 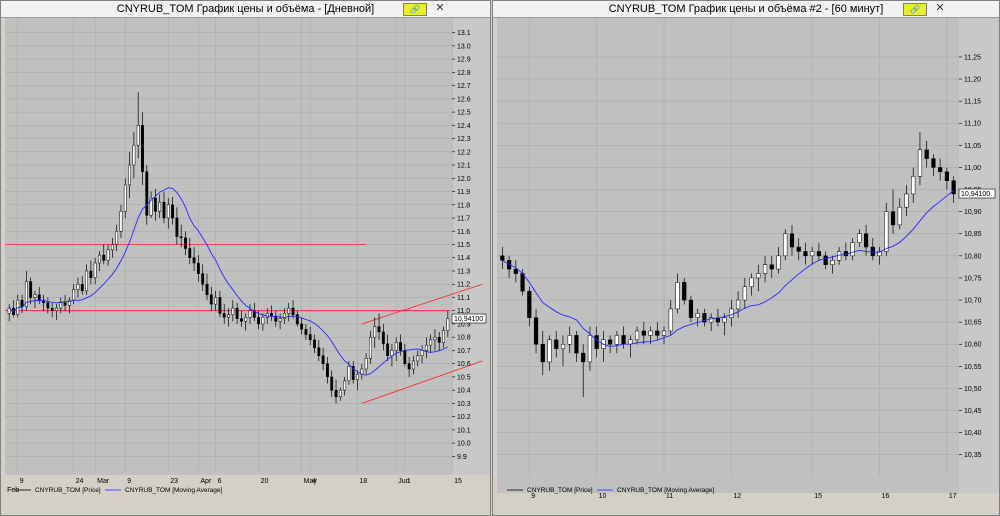 I want to click on y-tick-label: 10.3, so click(x=464, y=404).